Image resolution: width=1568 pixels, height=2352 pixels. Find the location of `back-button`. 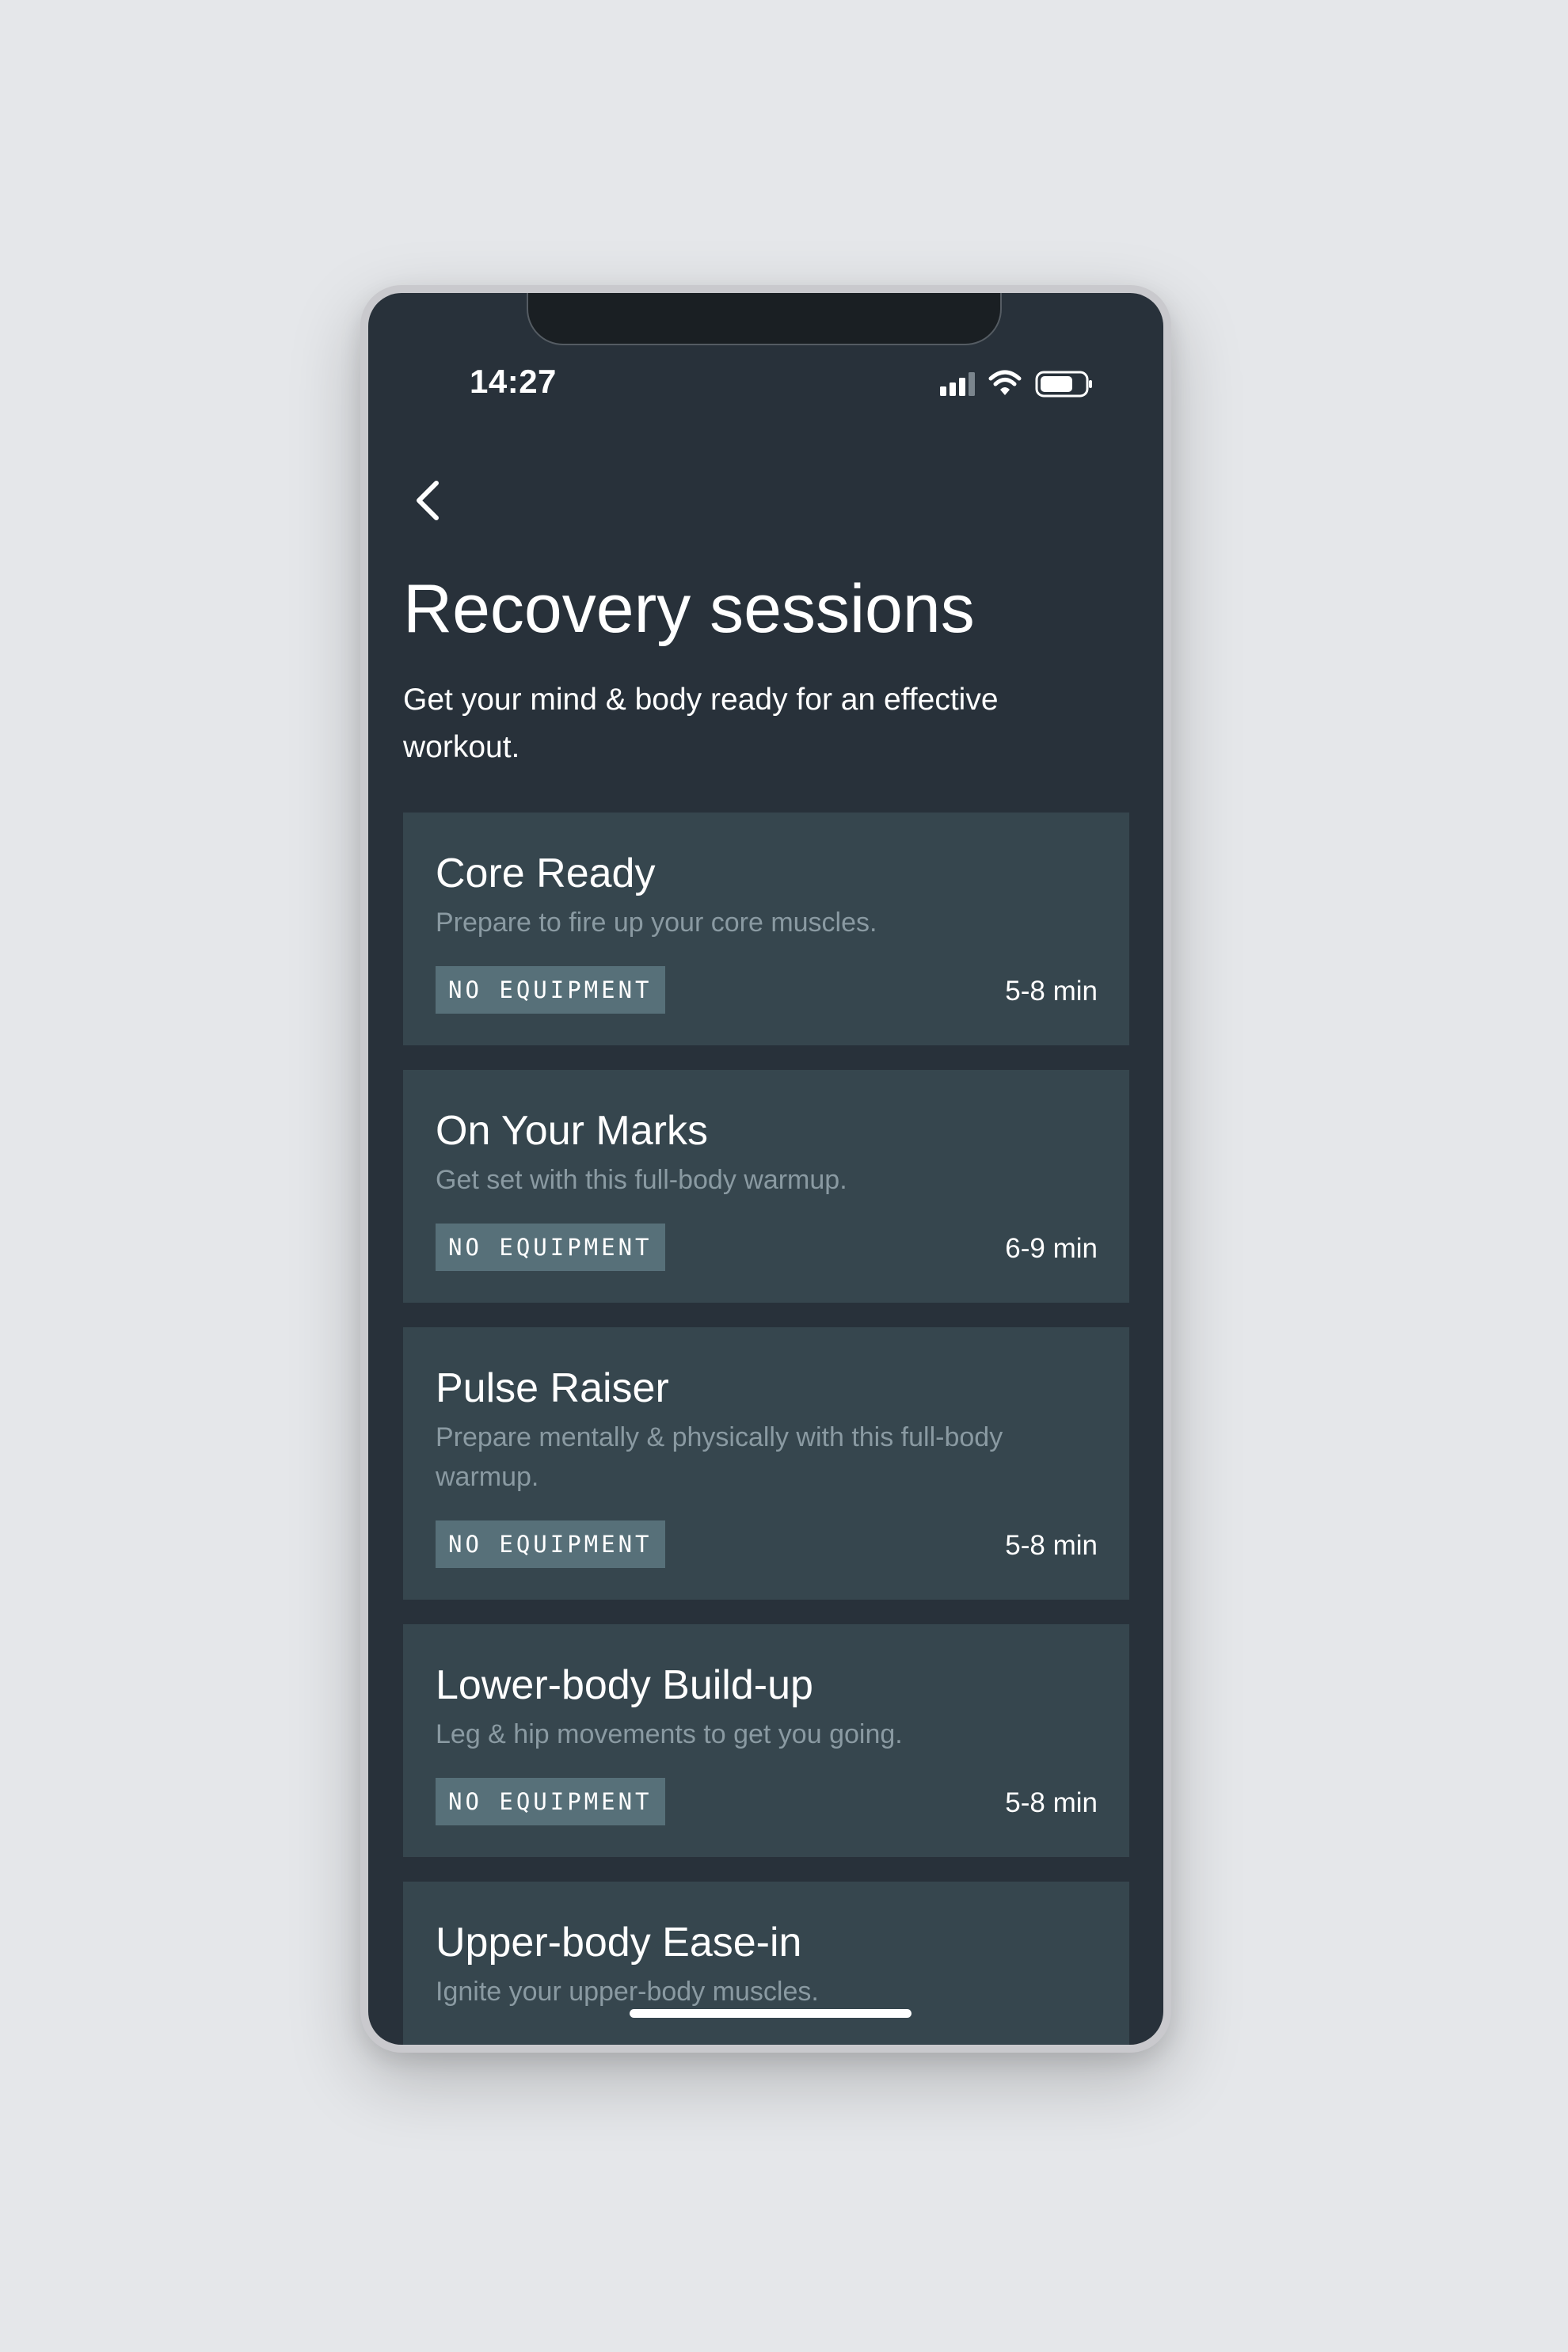

back-button is located at coordinates (429, 500).